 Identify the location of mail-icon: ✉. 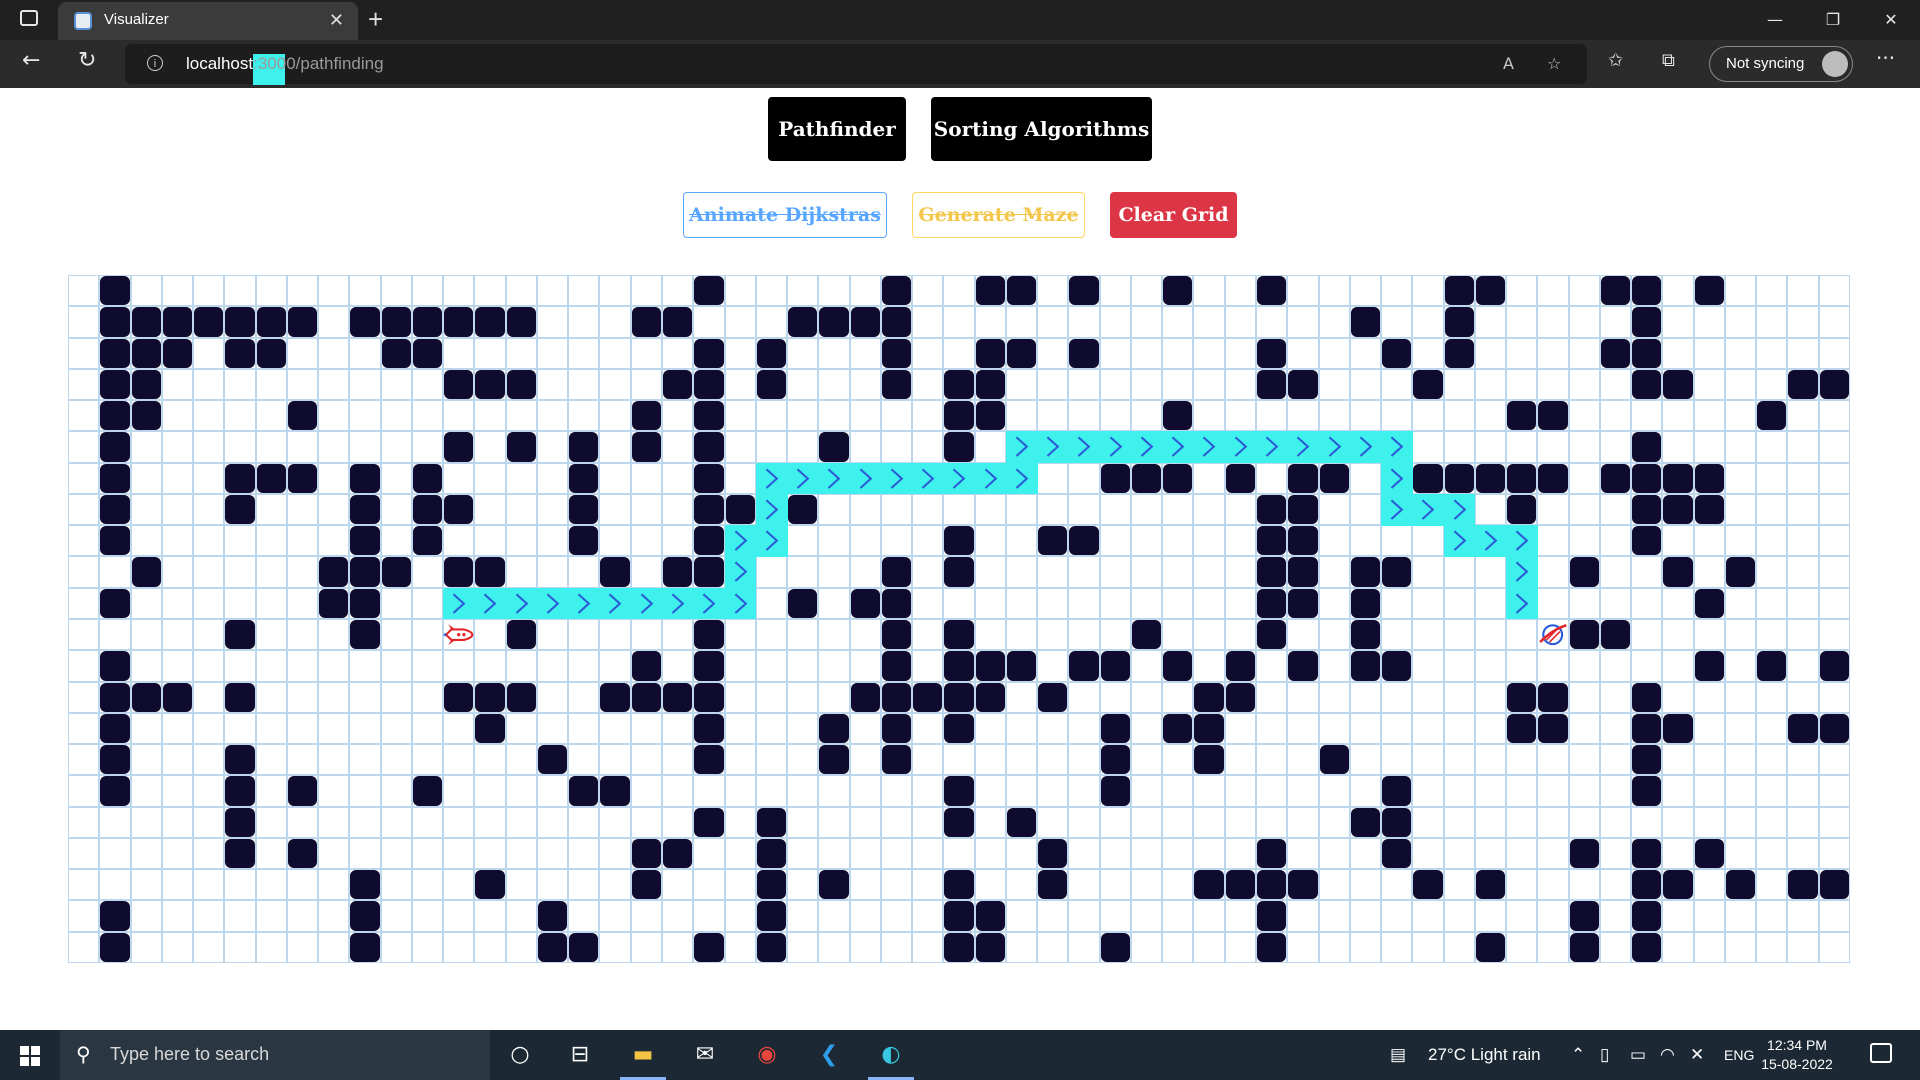
(705, 1055).